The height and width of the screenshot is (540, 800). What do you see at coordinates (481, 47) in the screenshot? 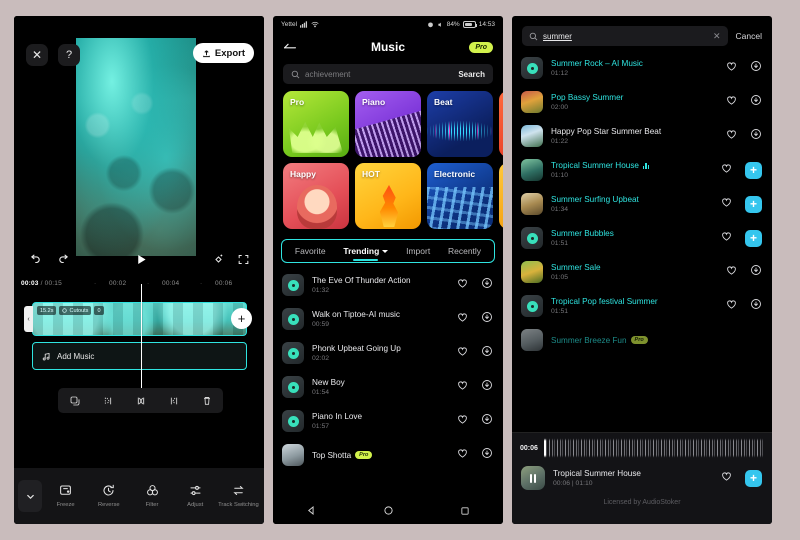
I see `pro-badge: Pro` at bounding box center [481, 47].